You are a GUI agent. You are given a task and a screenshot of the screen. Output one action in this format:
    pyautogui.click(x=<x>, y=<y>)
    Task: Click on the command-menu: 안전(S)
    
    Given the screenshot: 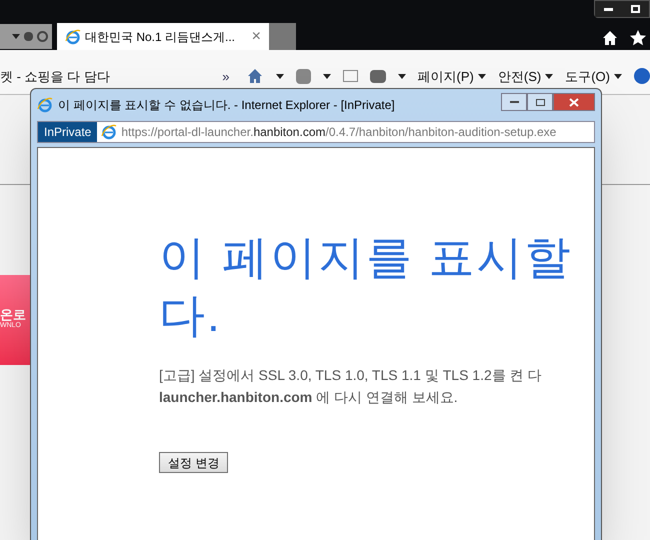 What is the action you would take?
    pyautogui.click(x=526, y=76)
    